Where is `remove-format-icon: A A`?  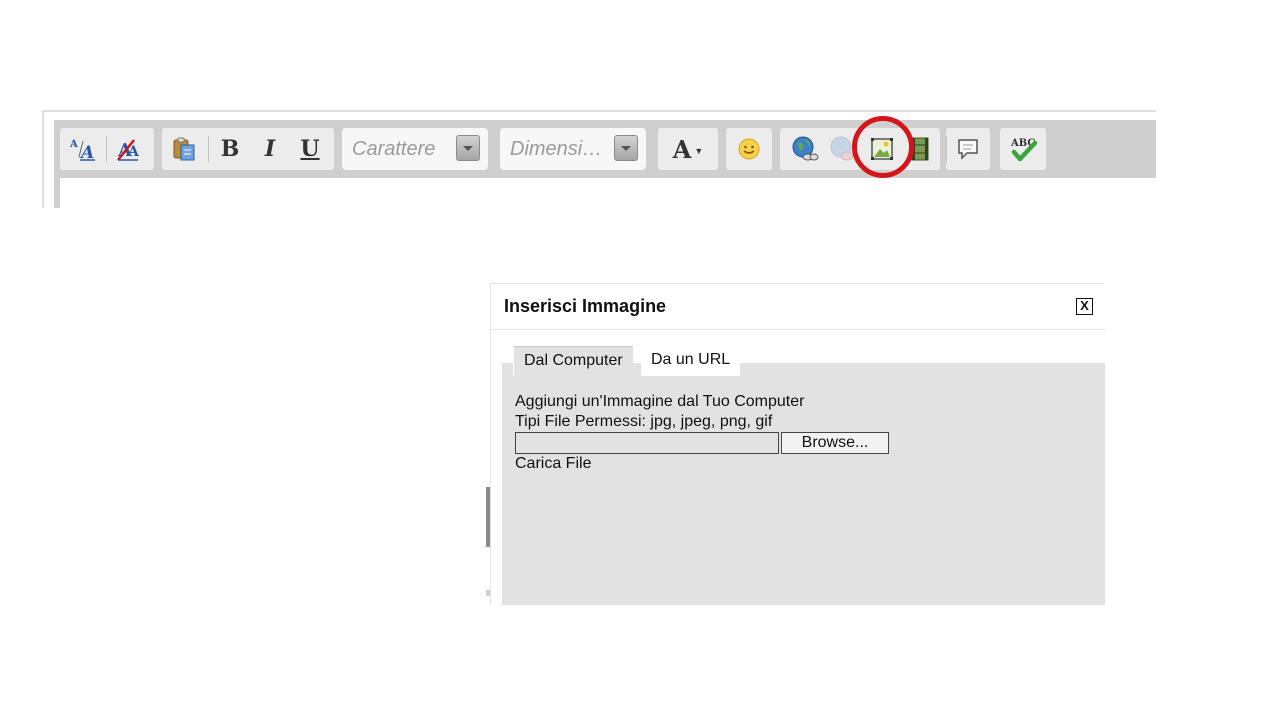
remove-format-icon: A A is located at coordinates (128, 149).